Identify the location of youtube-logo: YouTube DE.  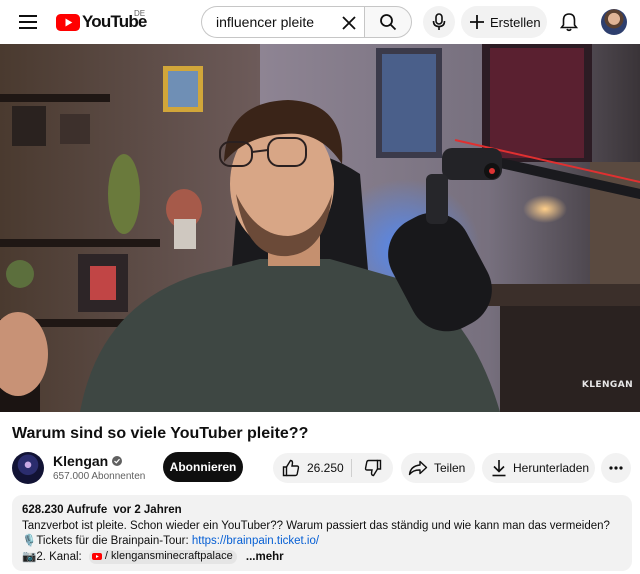
(101, 20).